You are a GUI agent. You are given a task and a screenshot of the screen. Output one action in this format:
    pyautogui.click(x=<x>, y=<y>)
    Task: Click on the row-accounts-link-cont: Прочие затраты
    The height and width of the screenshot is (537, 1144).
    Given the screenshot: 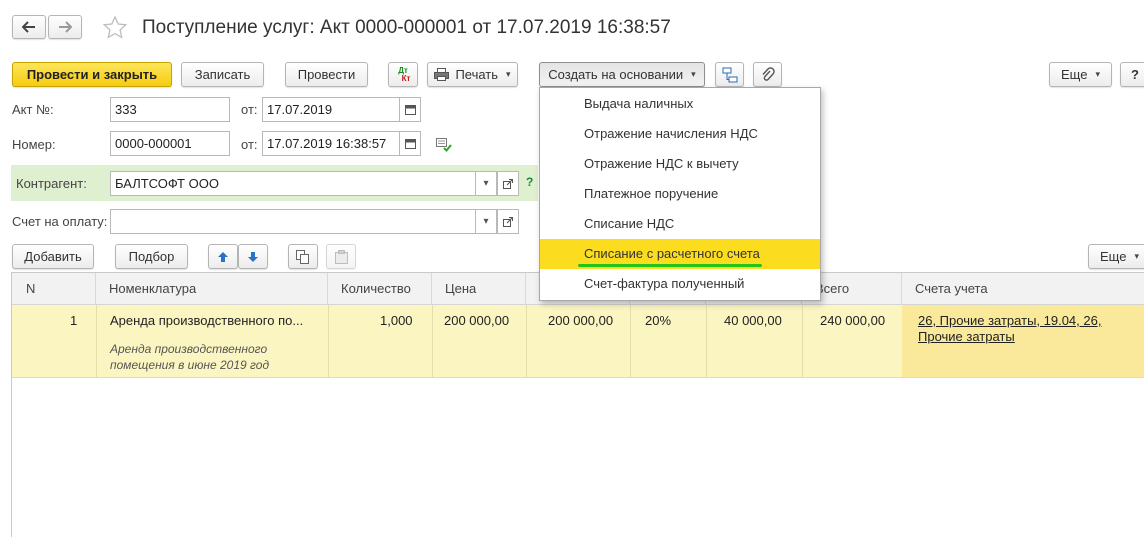 What is the action you would take?
    pyautogui.click(x=966, y=336)
    